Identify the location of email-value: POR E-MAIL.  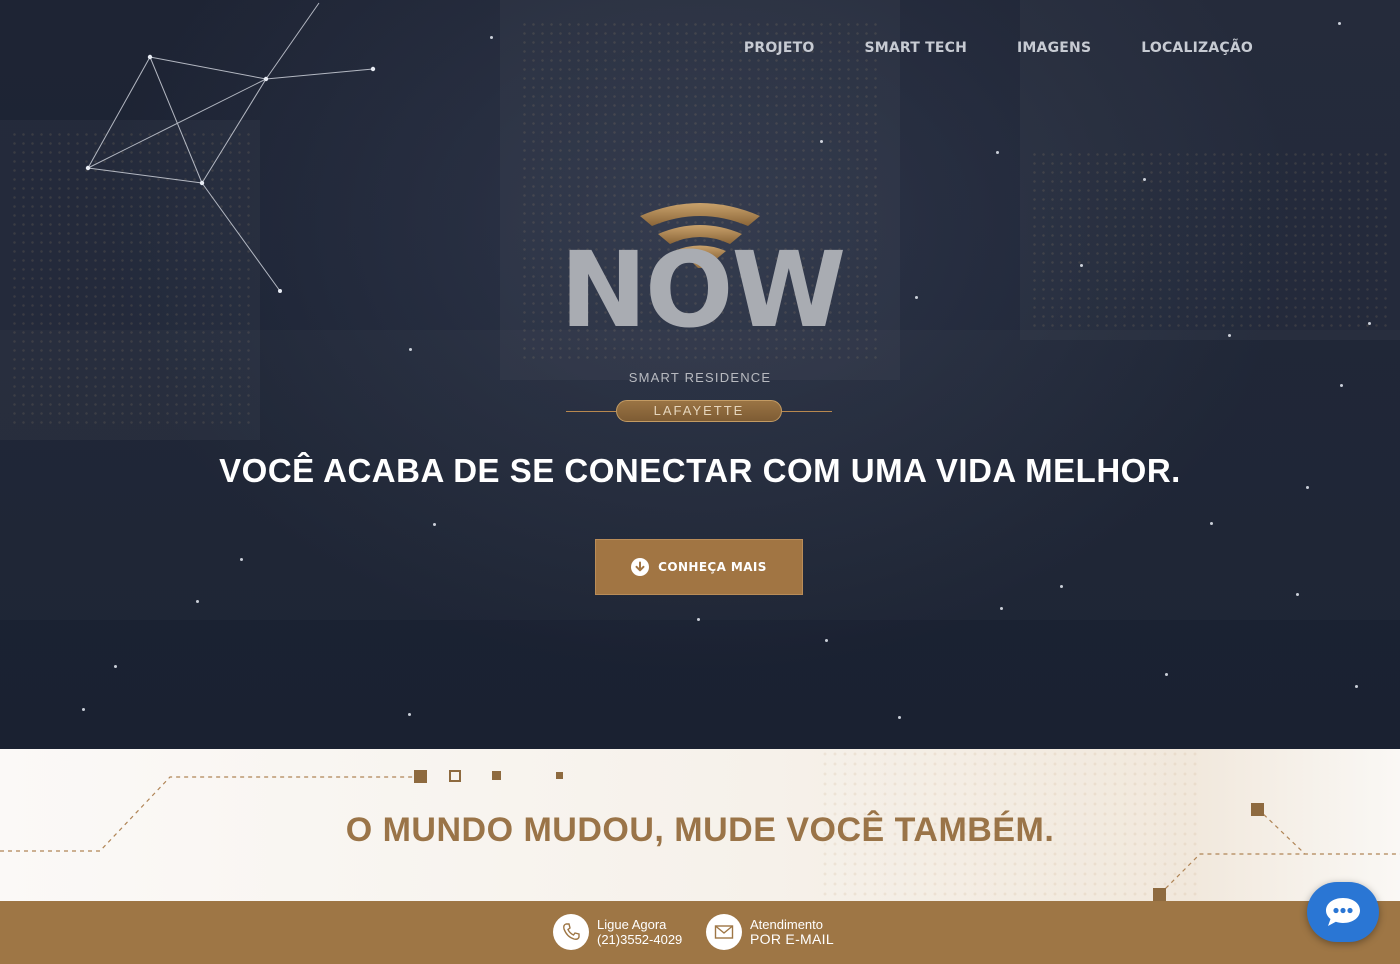
(792, 939).